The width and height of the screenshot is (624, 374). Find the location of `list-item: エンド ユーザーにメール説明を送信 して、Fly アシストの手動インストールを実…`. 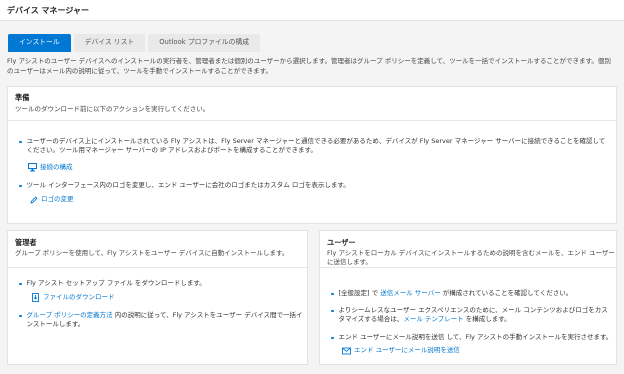

list-item: エンド ユーザーにメール説明を送信 して、Fly アシストの手動インストールを実… is located at coordinates (472, 337).